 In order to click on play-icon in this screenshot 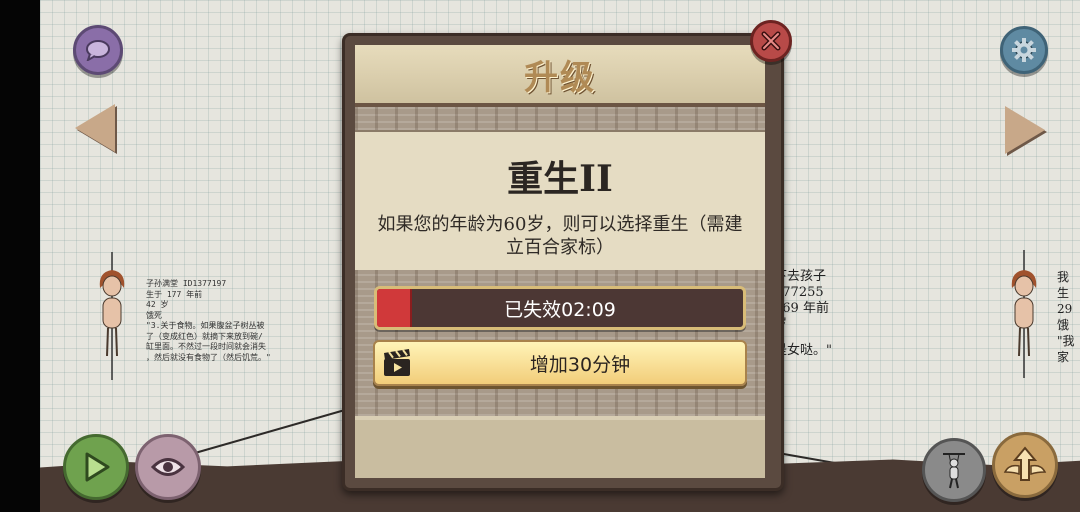, I will do `click(97, 467)`.